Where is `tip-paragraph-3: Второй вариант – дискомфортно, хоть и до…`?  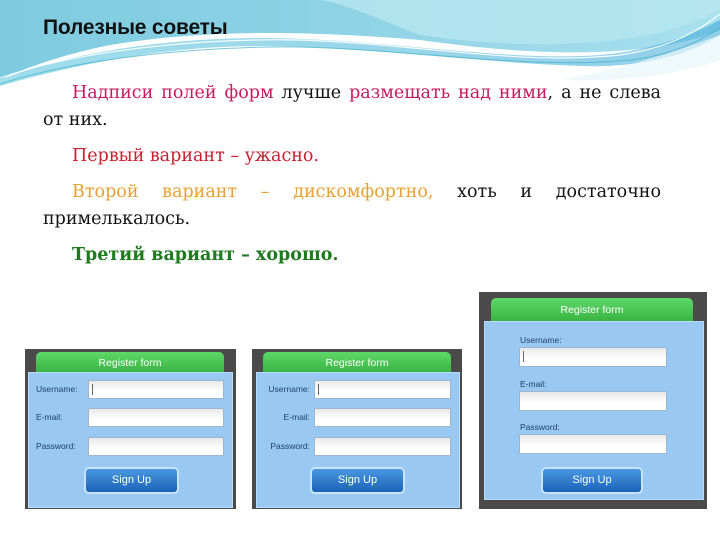 tip-paragraph-3: Второй вариант – дискомфортно, хоть и до… is located at coordinates (352, 206).